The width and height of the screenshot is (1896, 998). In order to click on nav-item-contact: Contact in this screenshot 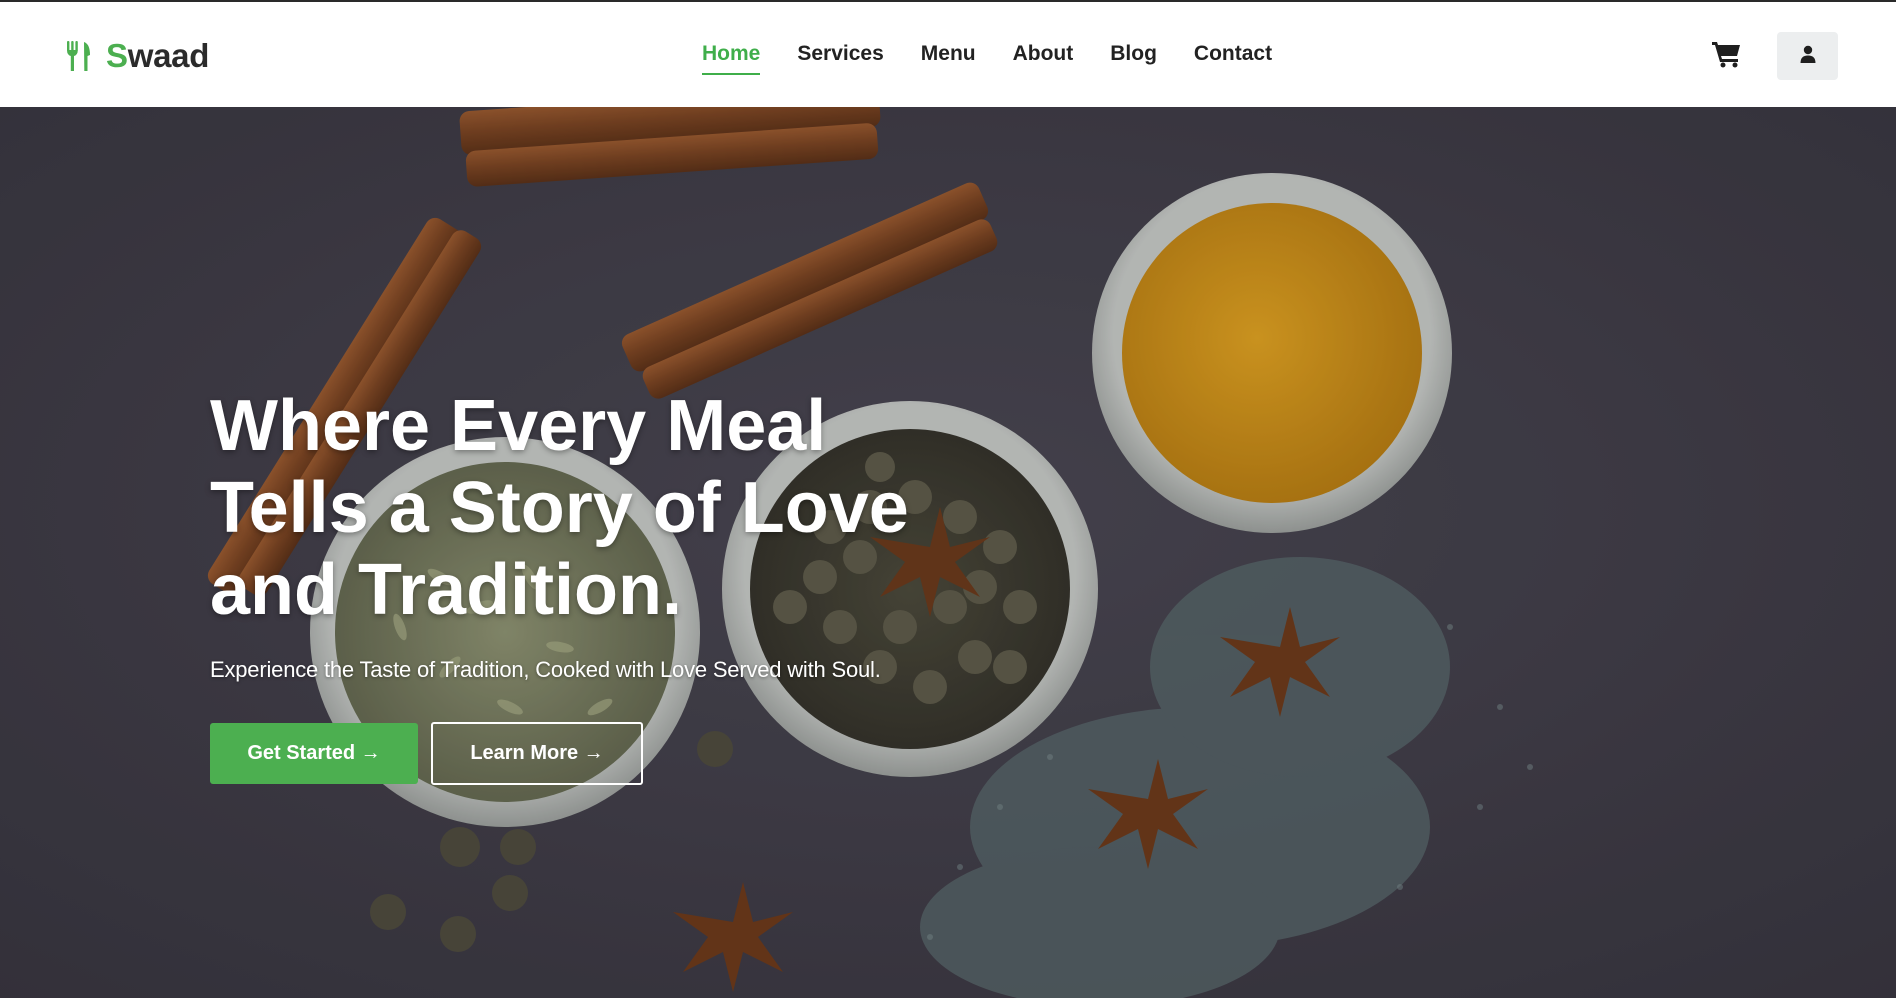, I will do `click(1233, 57)`.